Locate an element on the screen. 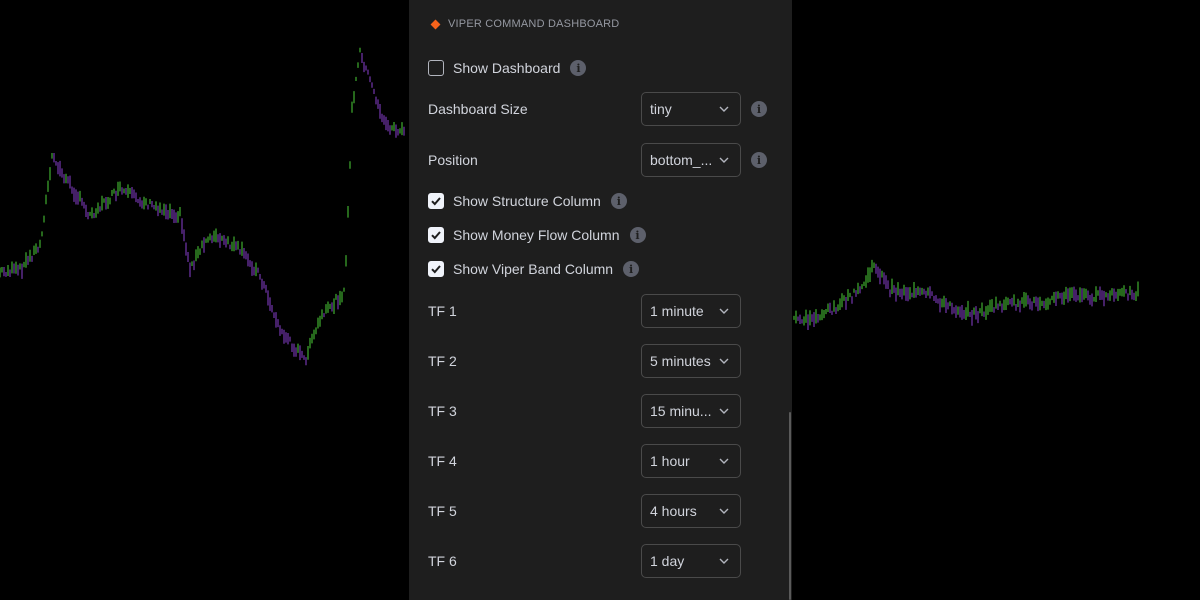 This screenshot has width=1200, height=600. show-structure-label: Show Structure Column is located at coordinates (527, 201).